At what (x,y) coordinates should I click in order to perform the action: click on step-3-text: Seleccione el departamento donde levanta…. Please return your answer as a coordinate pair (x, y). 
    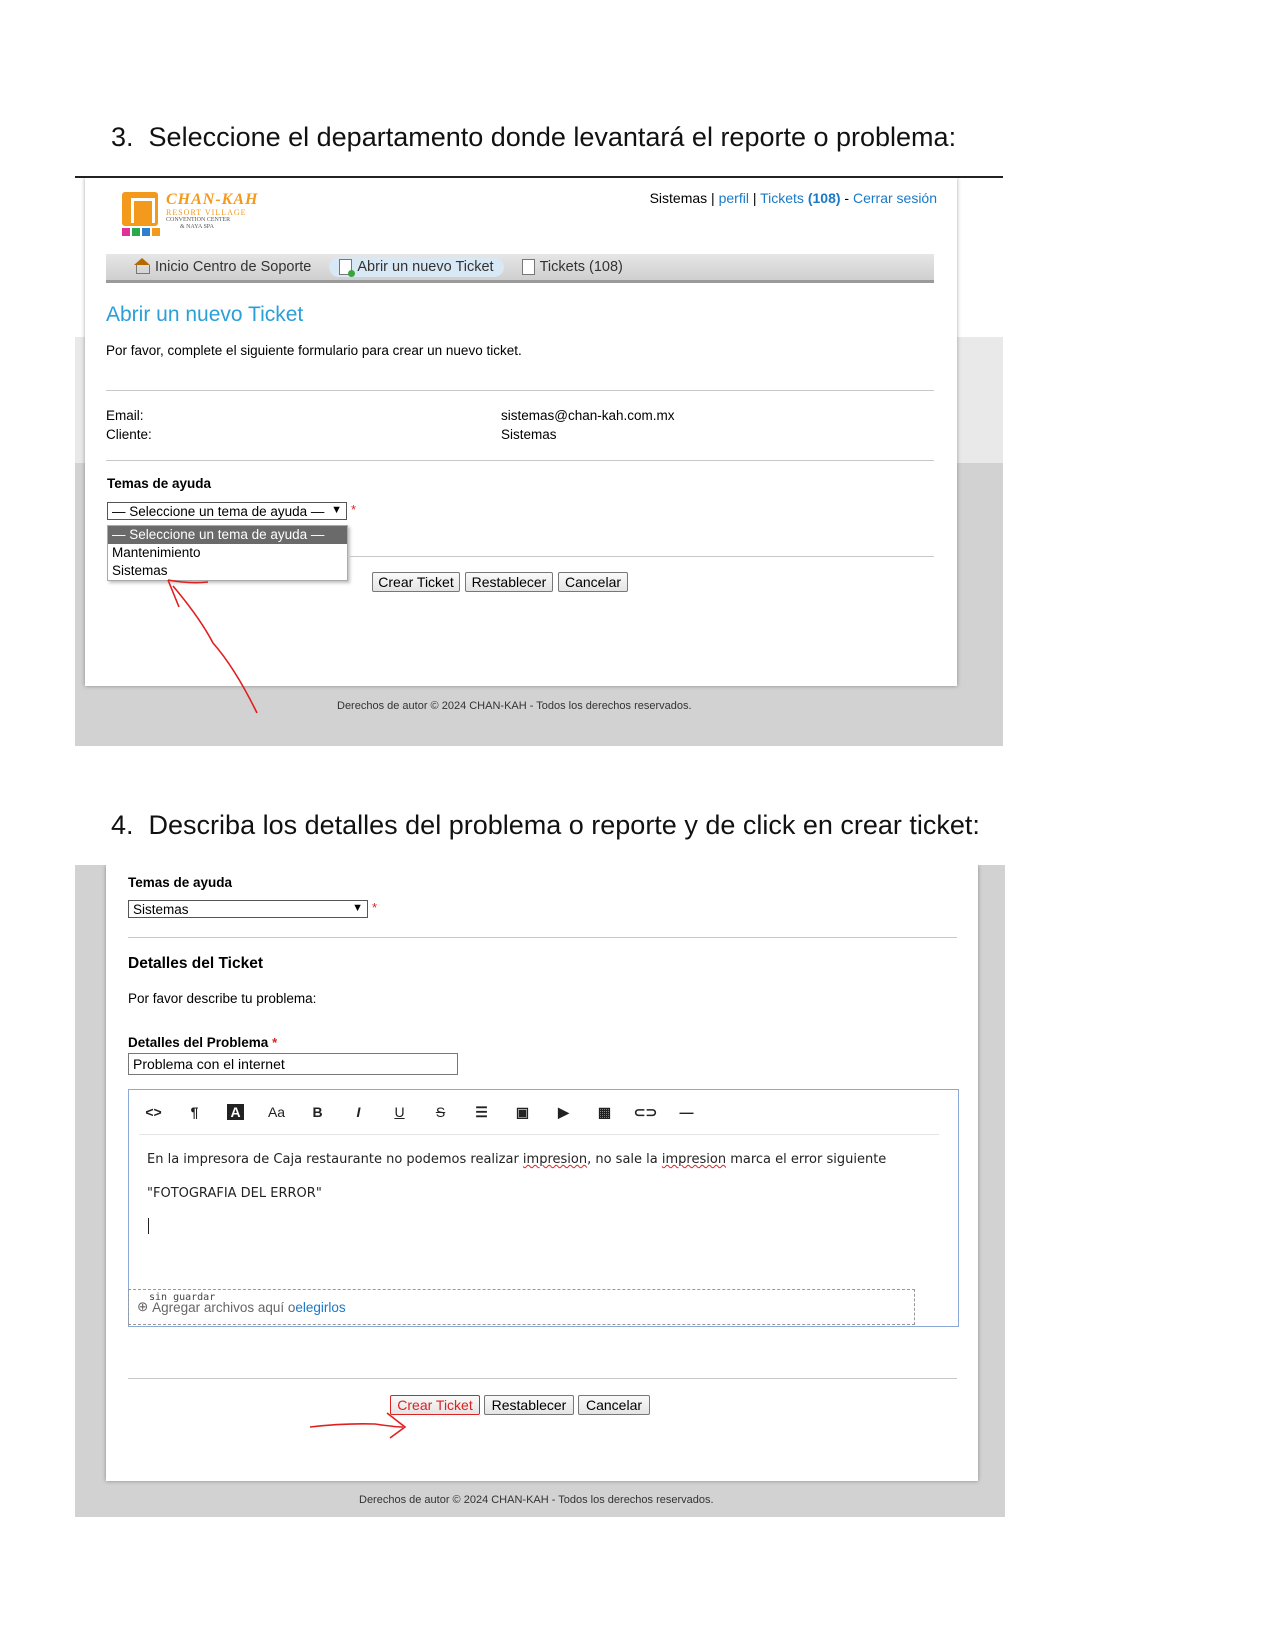
    Looking at the image, I should click on (552, 137).